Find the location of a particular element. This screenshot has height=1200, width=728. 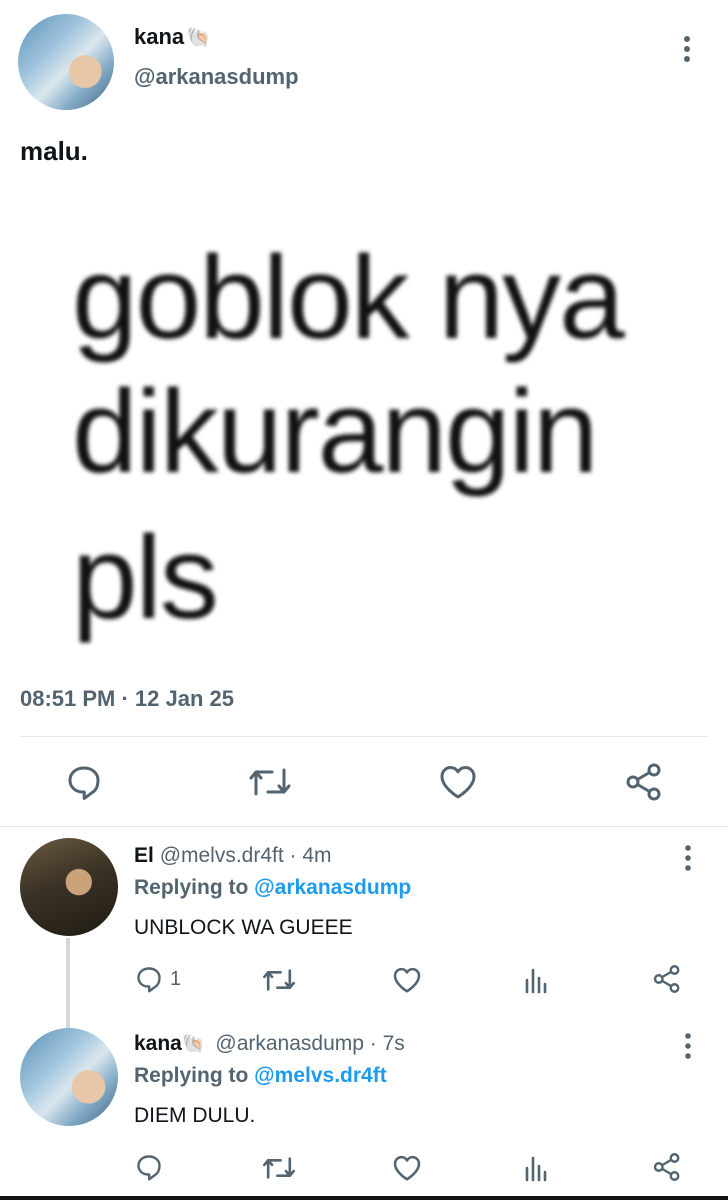

reply-author-name: El is located at coordinates (144, 855).